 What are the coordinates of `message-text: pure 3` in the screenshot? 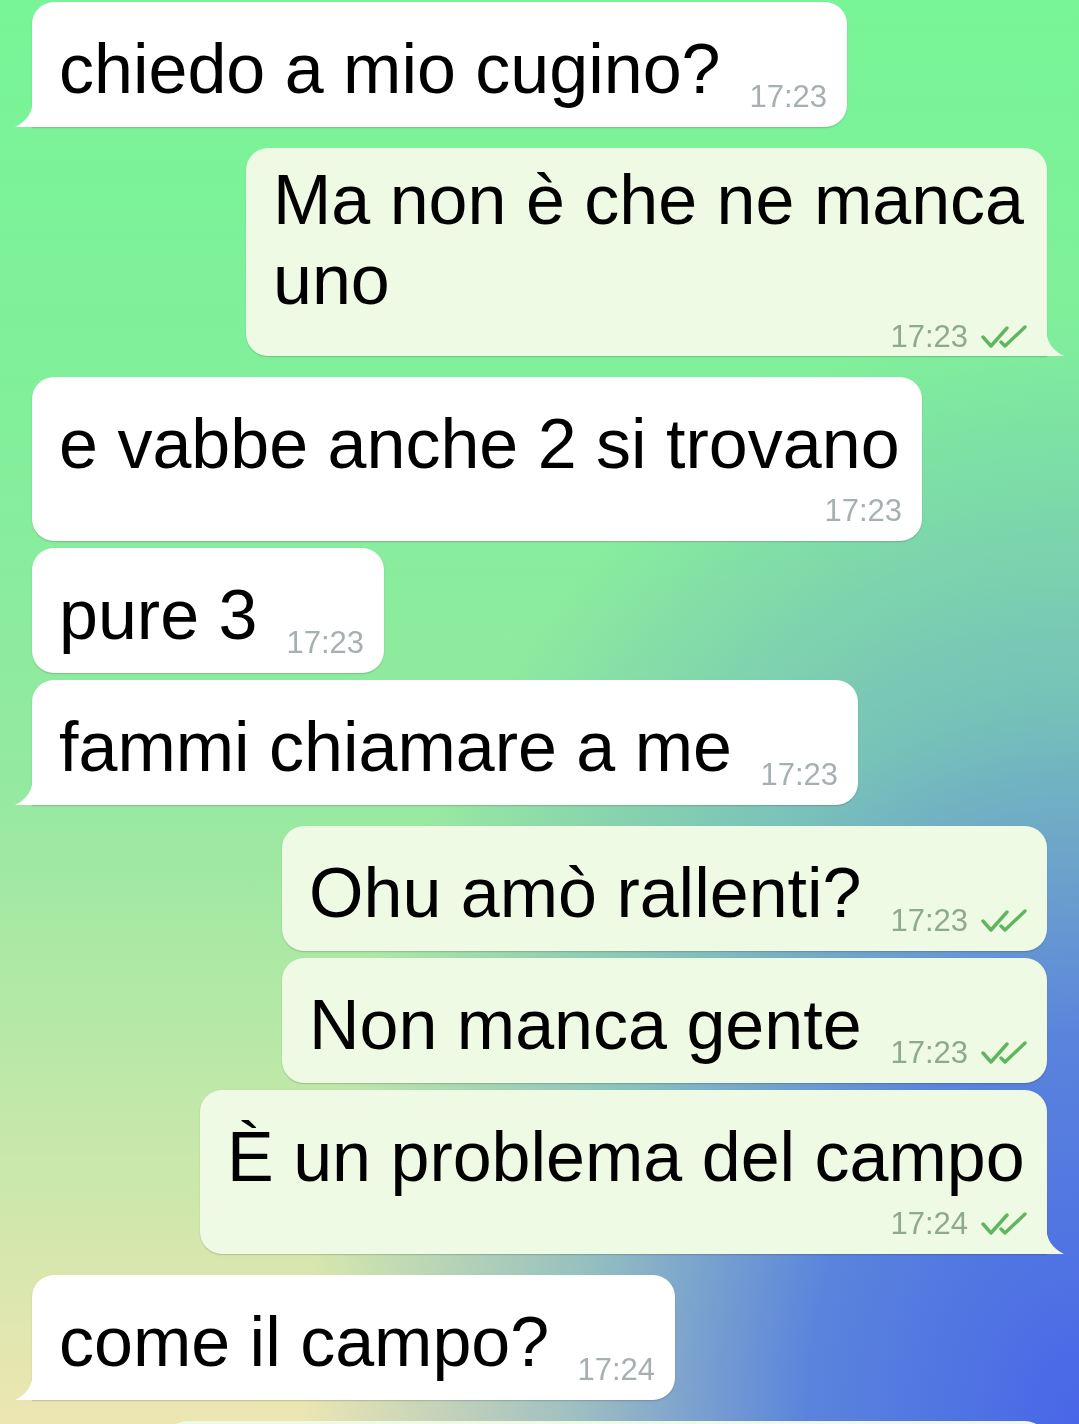 It's located at (158, 615).